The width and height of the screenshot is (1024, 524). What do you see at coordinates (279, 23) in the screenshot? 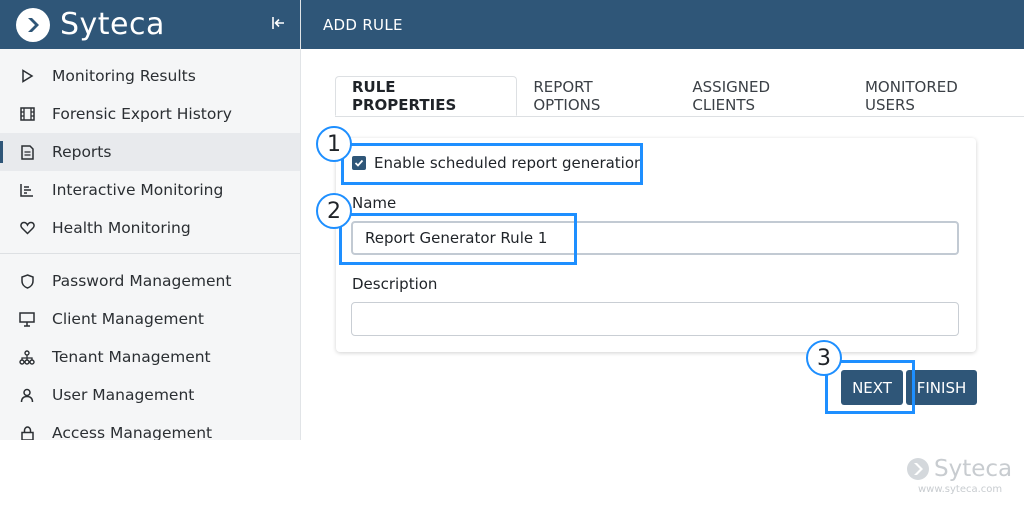
I see `collapse-sidebar-icon` at bounding box center [279, 23].